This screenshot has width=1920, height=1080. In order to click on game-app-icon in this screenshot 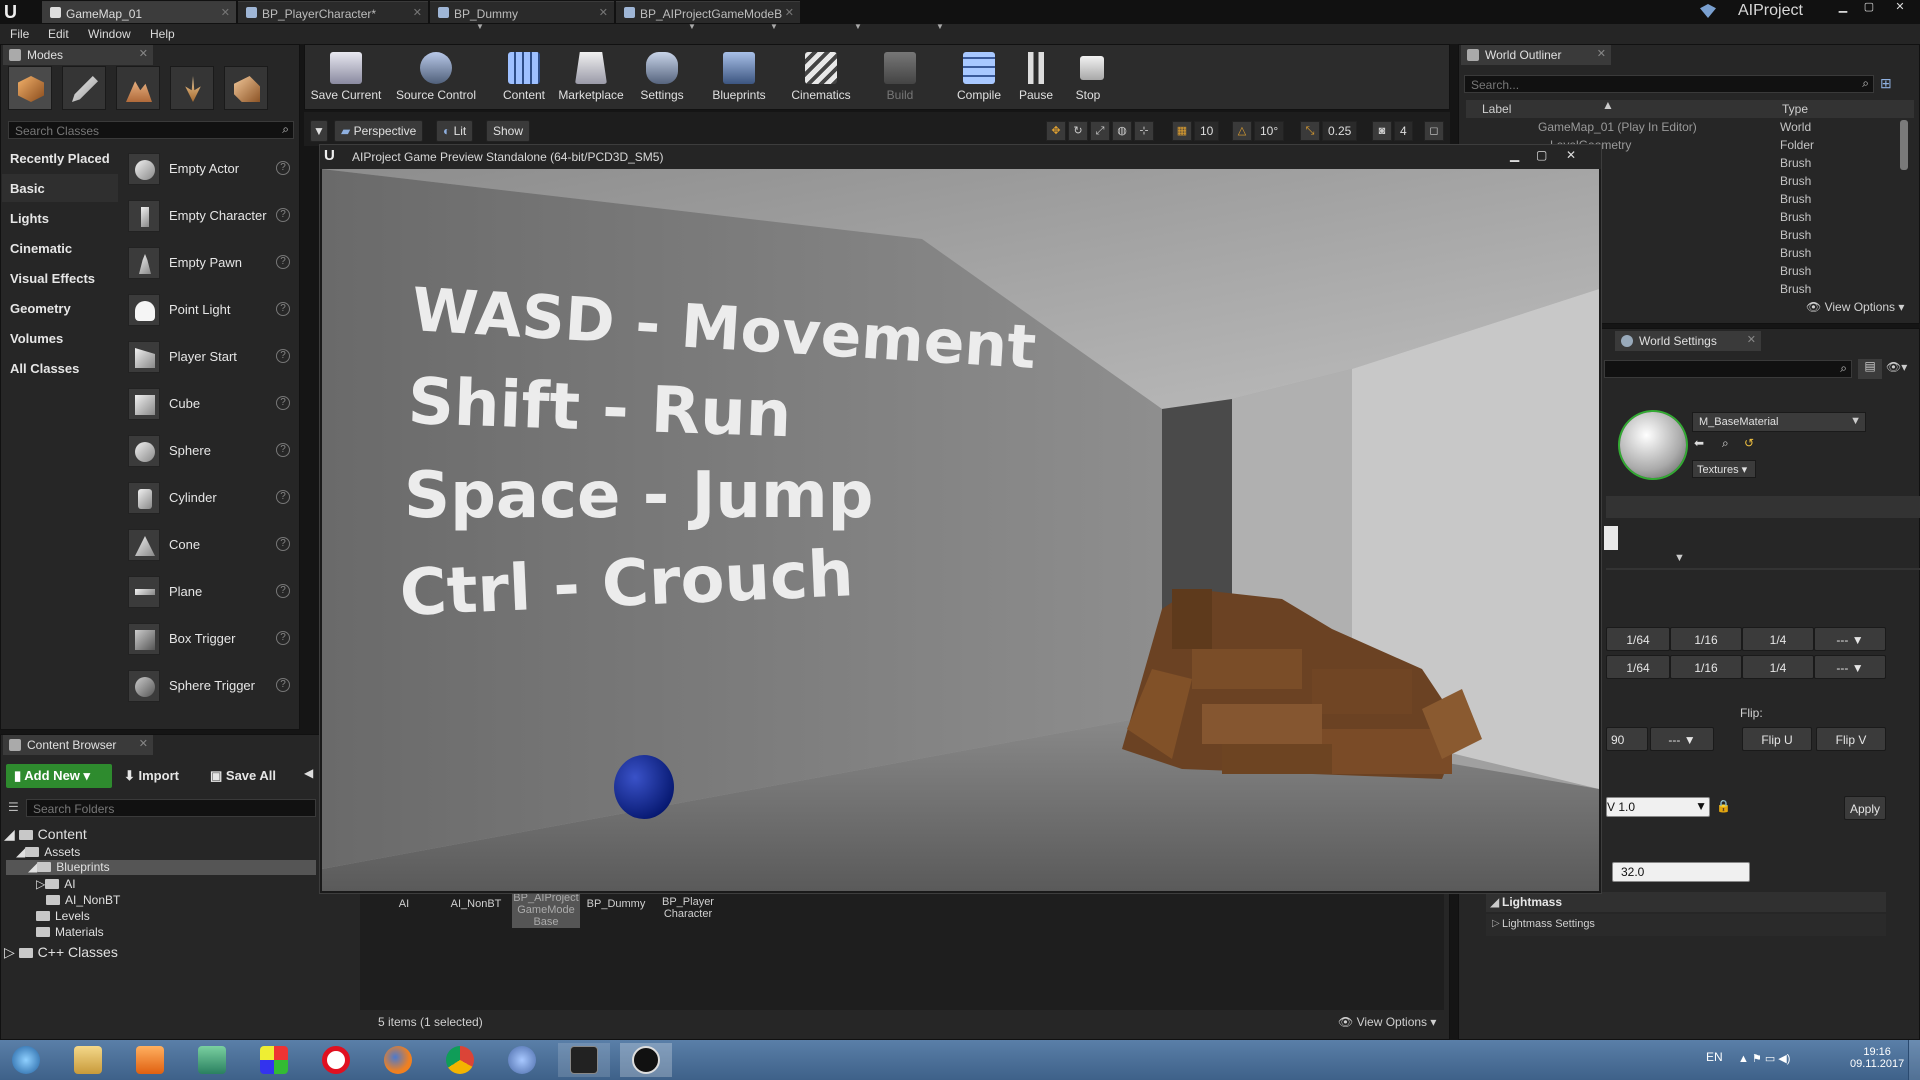, I will do `click(522, 1060)`.